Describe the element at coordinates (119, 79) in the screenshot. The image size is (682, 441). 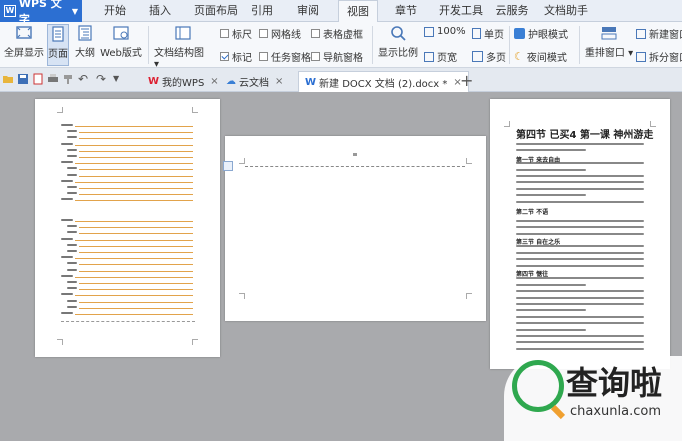
I see `chevron-down-icon: ▼` at that location.